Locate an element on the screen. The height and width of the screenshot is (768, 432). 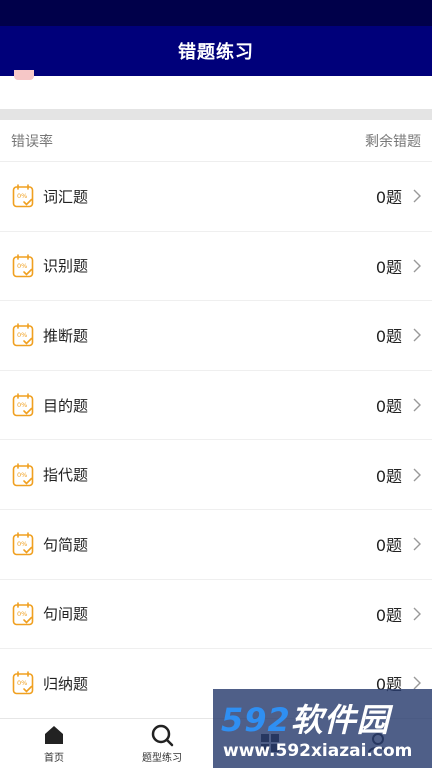
list-header: 错误率 剩余错题 is located at coordinates (216, 141).